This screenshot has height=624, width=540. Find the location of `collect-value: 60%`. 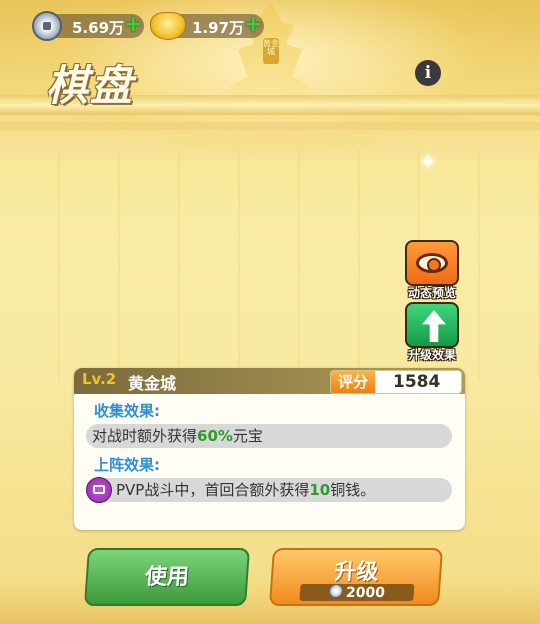

collect-value: 60% is located at coordinates (215, 436).